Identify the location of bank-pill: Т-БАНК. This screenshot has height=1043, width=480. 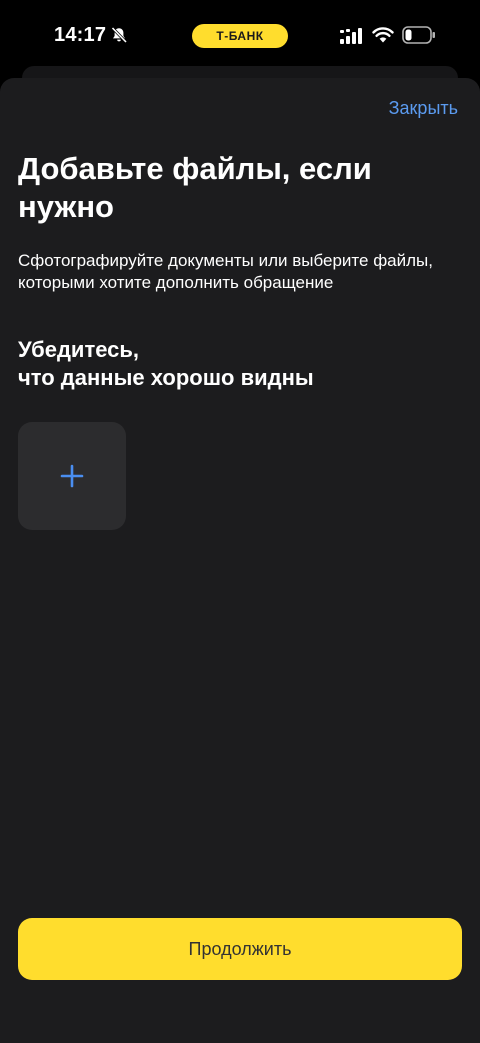
(240, 36).